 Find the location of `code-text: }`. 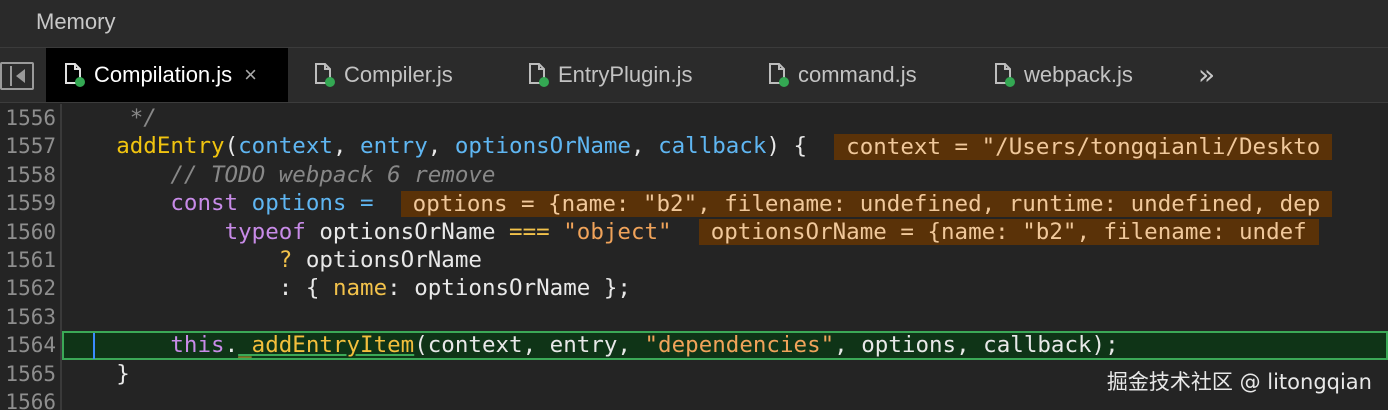

code-text: } is located at coordinates (123, 373).